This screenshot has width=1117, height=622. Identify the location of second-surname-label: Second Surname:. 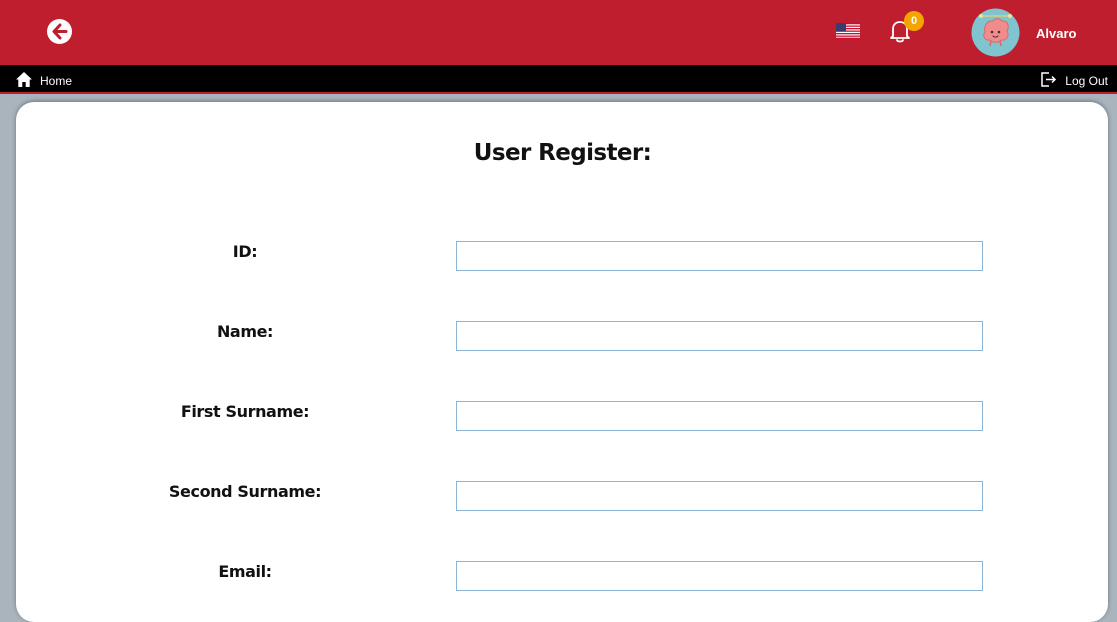
(245, 491).